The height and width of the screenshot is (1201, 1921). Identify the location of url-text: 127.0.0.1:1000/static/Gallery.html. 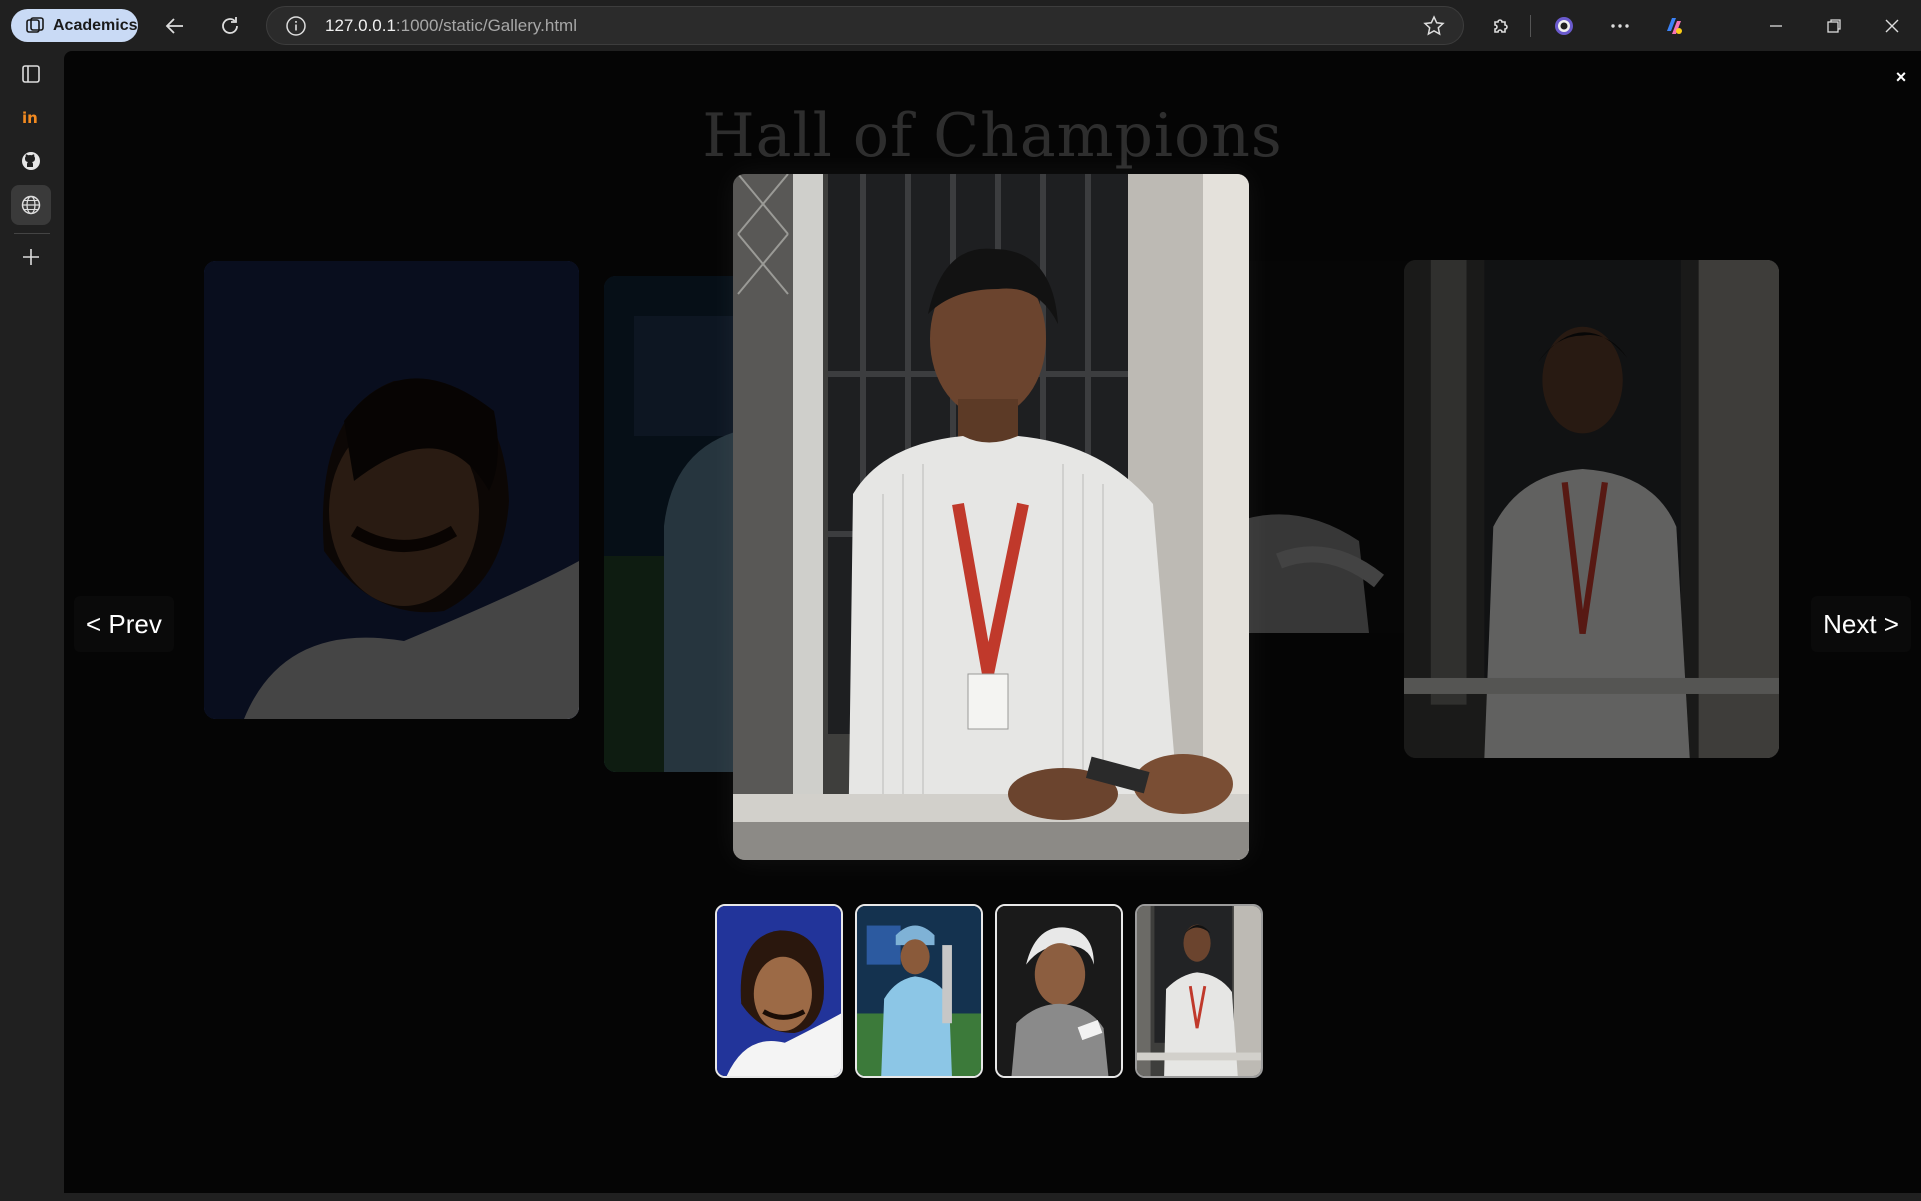
(451, 26).